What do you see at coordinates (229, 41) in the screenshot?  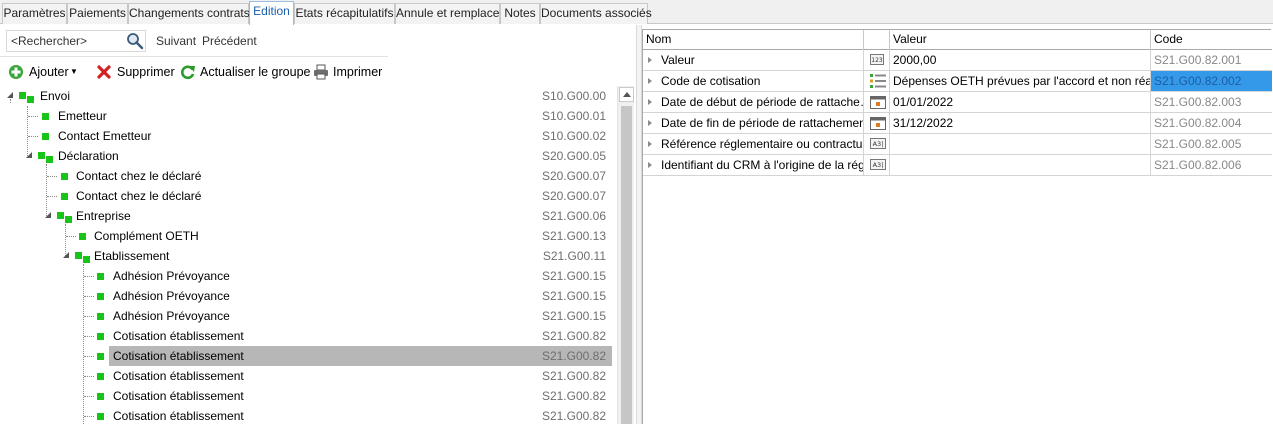 I see `previous-link: Précédent` at bounding box center [229, 41].